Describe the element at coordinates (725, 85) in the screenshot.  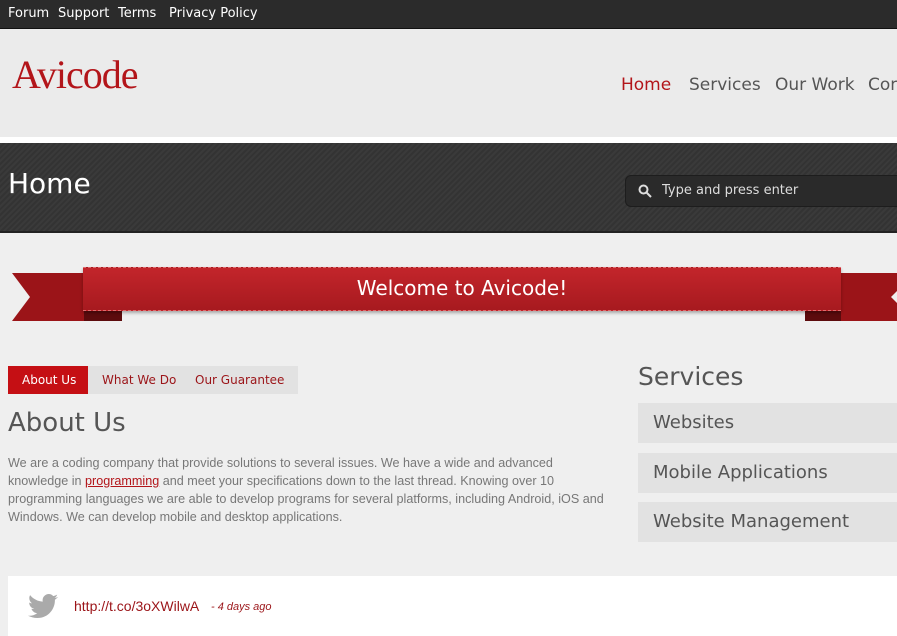
I see `nav-item-services: Services` at that location.